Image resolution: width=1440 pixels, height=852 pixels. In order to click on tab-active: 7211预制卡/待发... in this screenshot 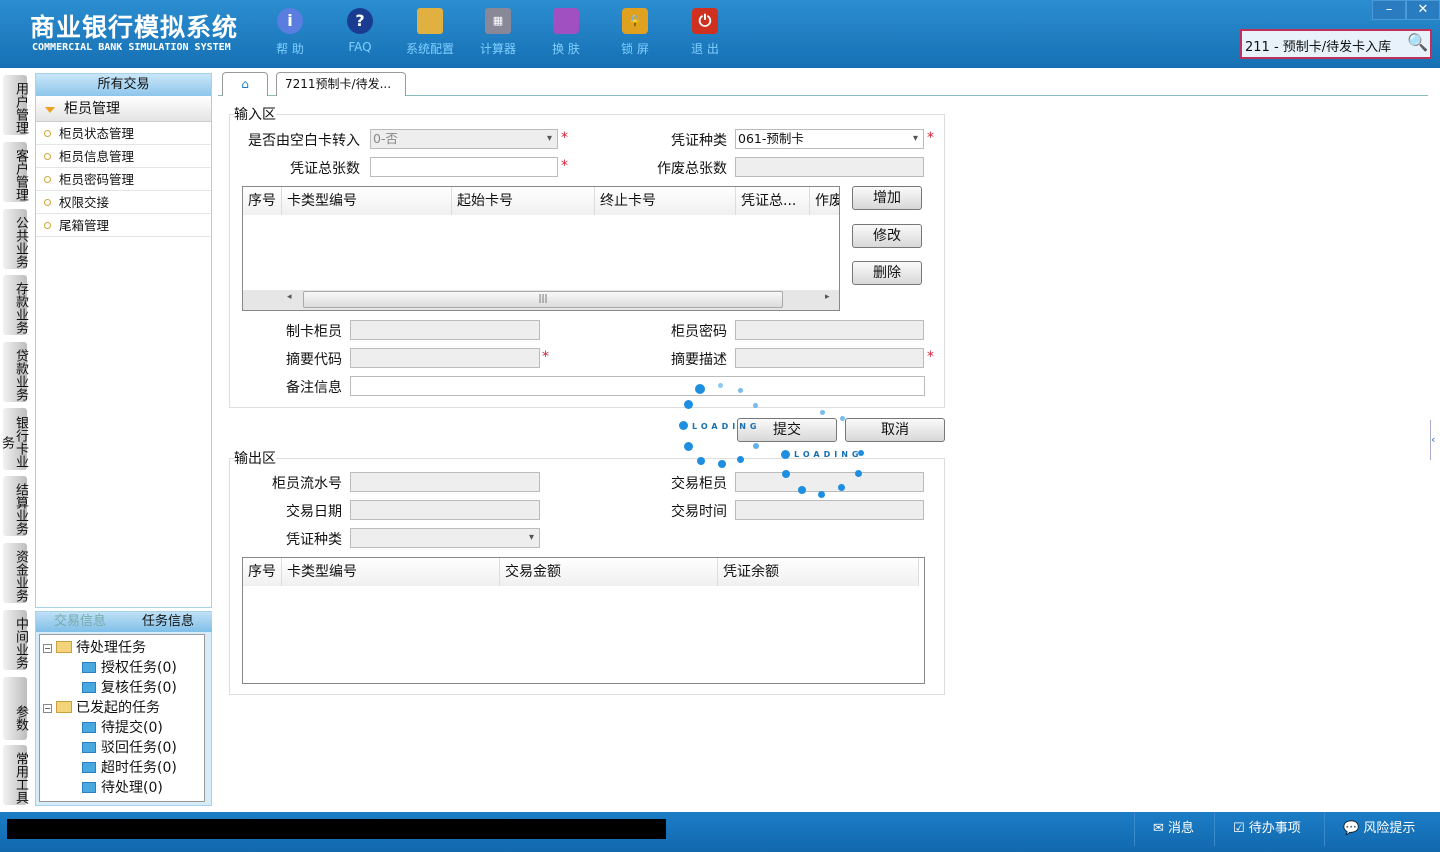, I will do `click(341, 84)`.